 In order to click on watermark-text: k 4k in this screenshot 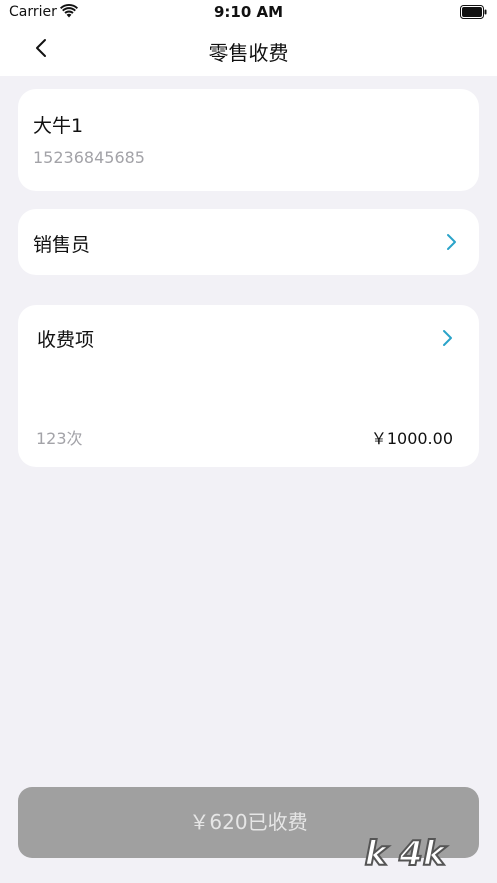, I will do `click(406, 854)`.